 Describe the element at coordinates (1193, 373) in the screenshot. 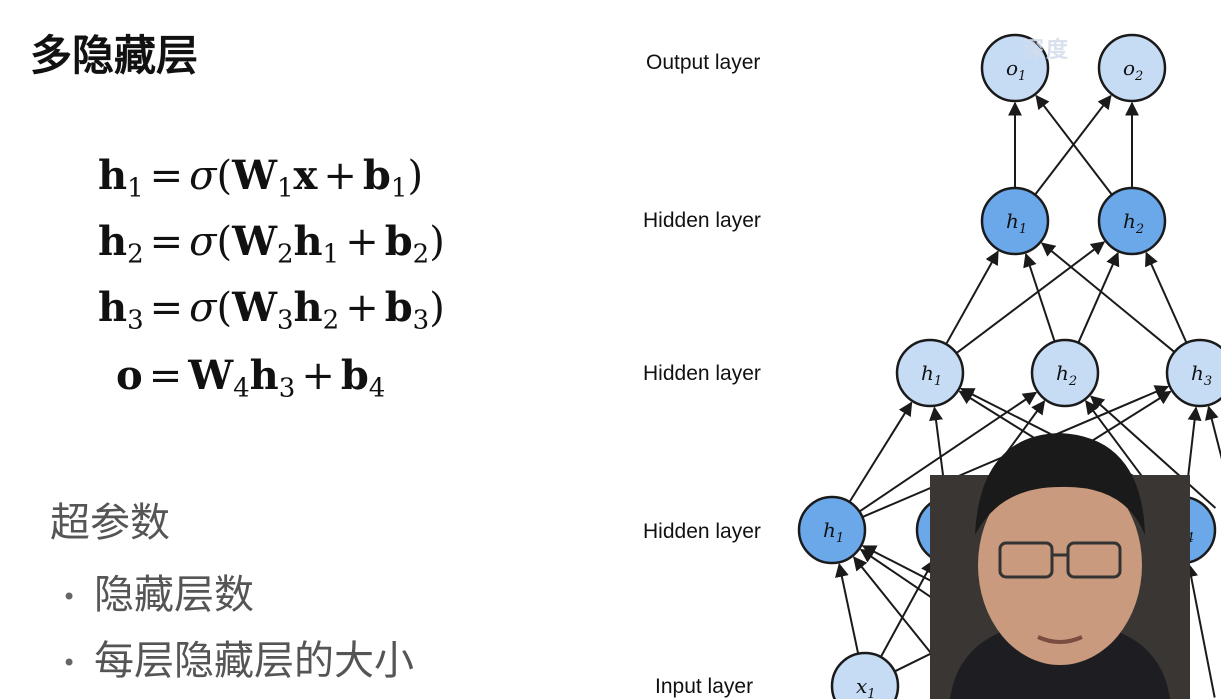

I see `network-node: h3` at that location.